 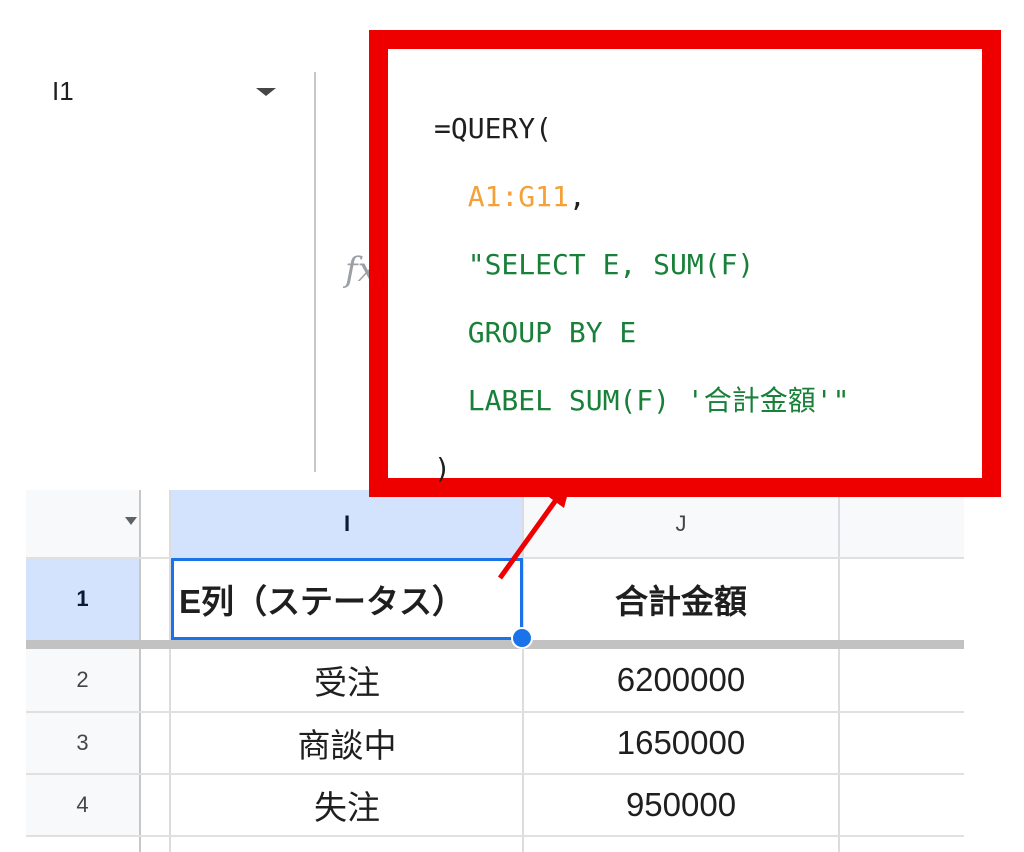 What do you see at coordinates (577, 196) in the screenshot?
I see `formula-token: ,` at bounding box center [577, 196].